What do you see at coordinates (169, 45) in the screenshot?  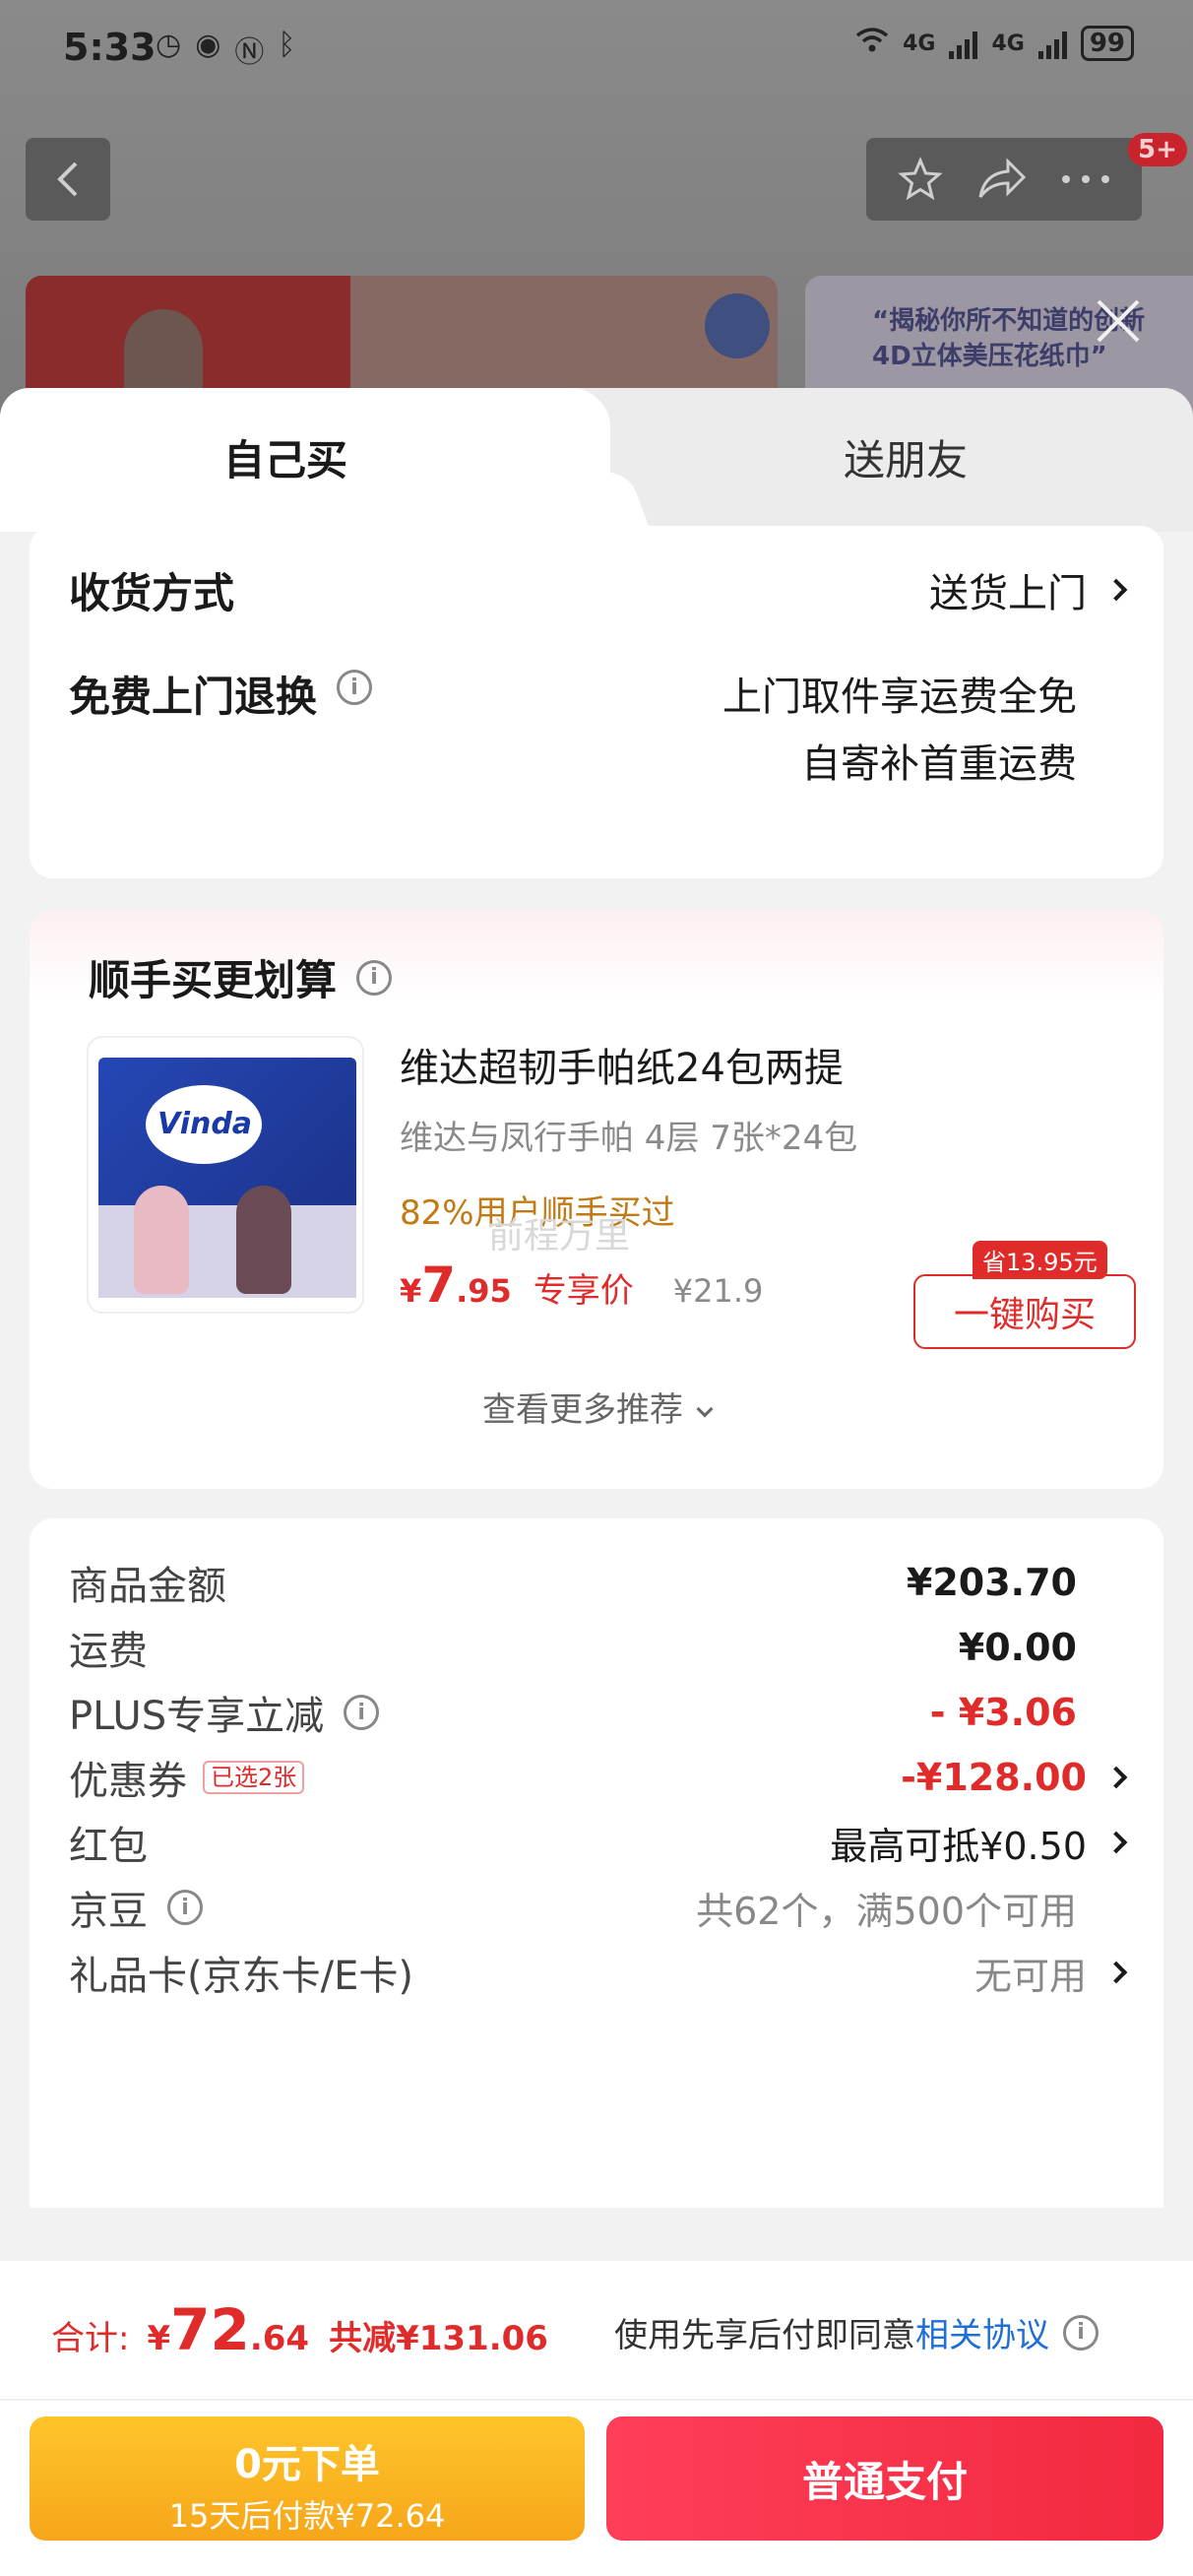 I see `sync-icon: ◷` at bounding box center [169, 45].